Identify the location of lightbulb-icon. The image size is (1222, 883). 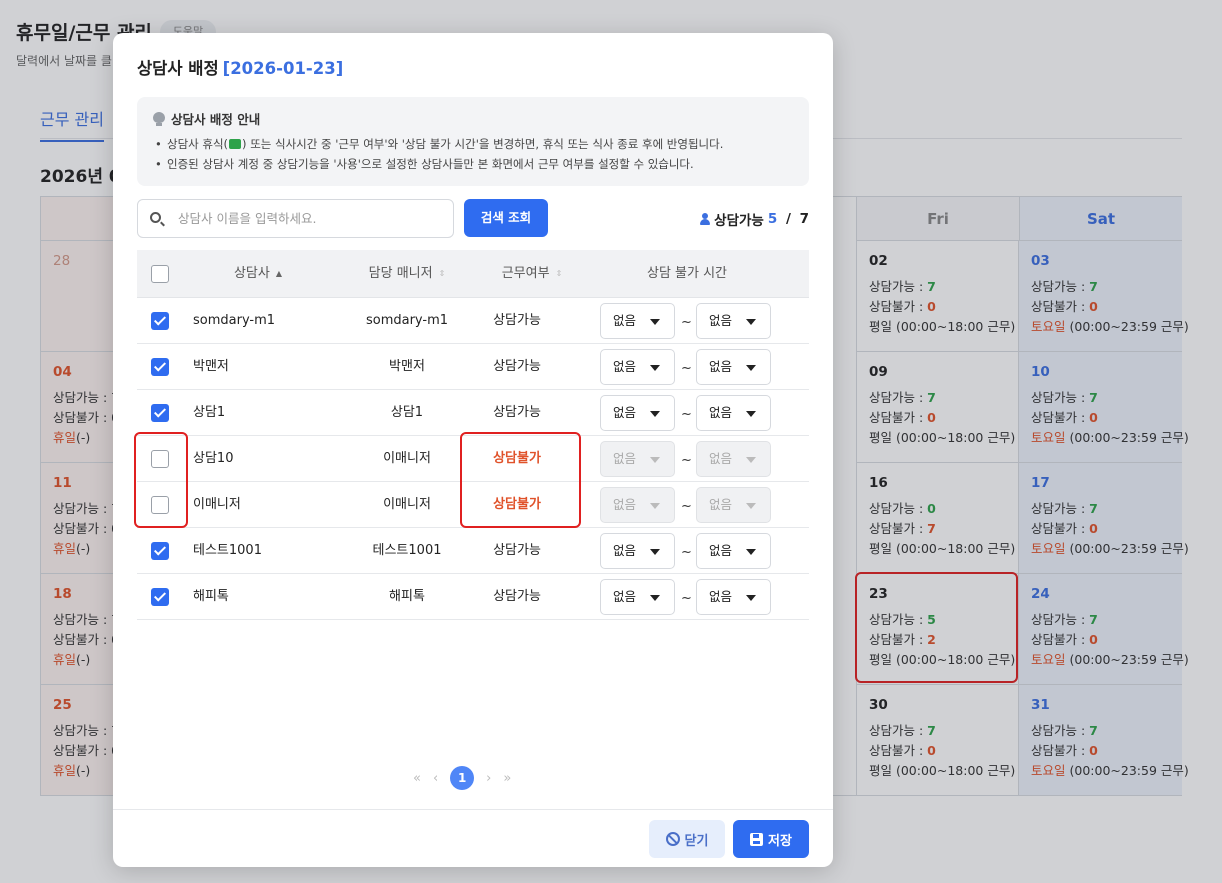
(159, 118).